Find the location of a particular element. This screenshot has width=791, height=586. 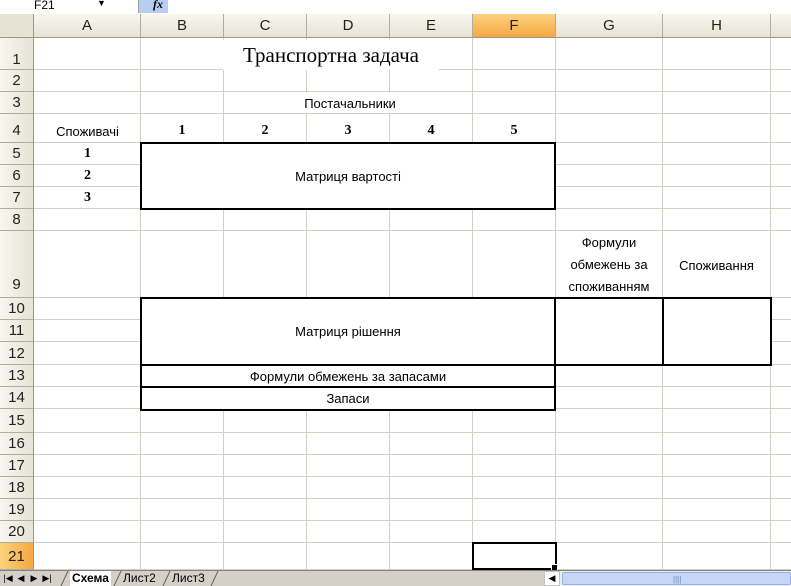

row-header-14: 14 is located at coordinates (17, 398).